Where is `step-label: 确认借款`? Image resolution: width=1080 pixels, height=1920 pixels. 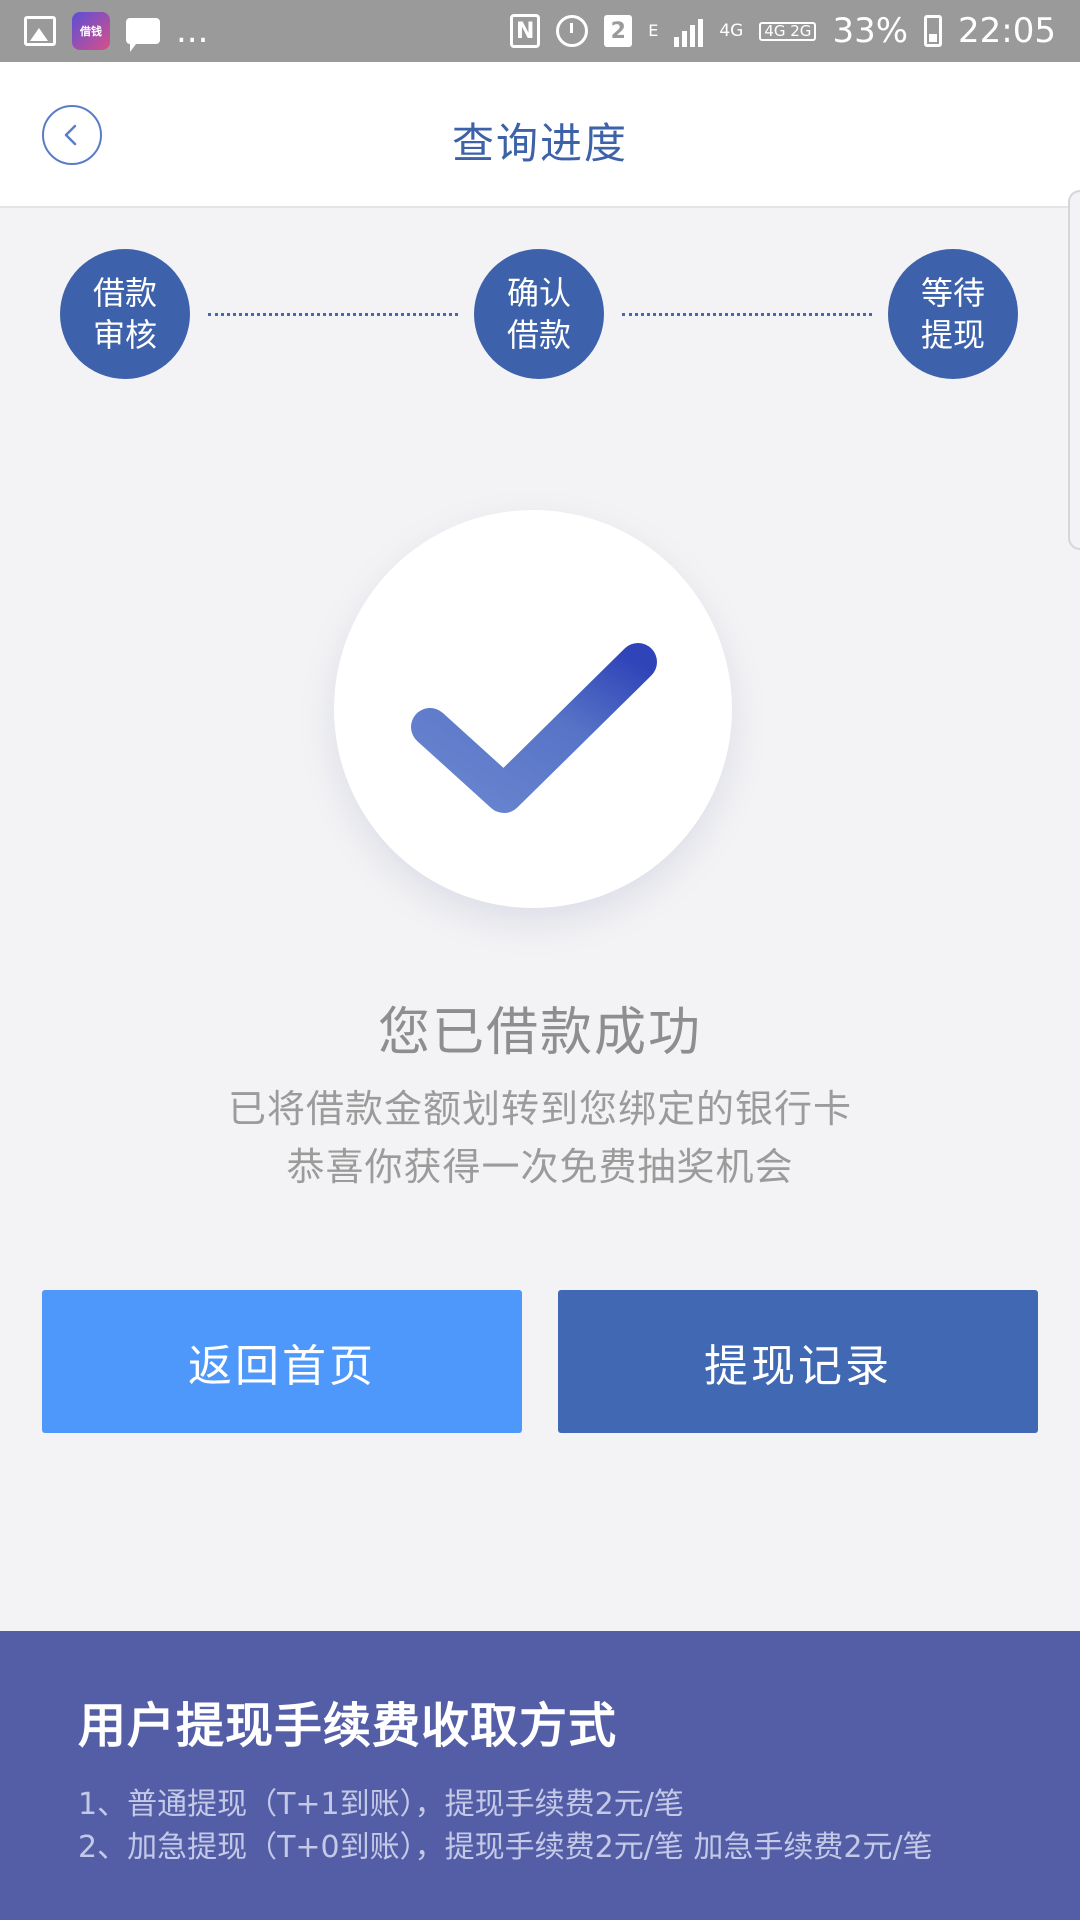
step-label: 确认借款 is located at coordinates (538, 314).